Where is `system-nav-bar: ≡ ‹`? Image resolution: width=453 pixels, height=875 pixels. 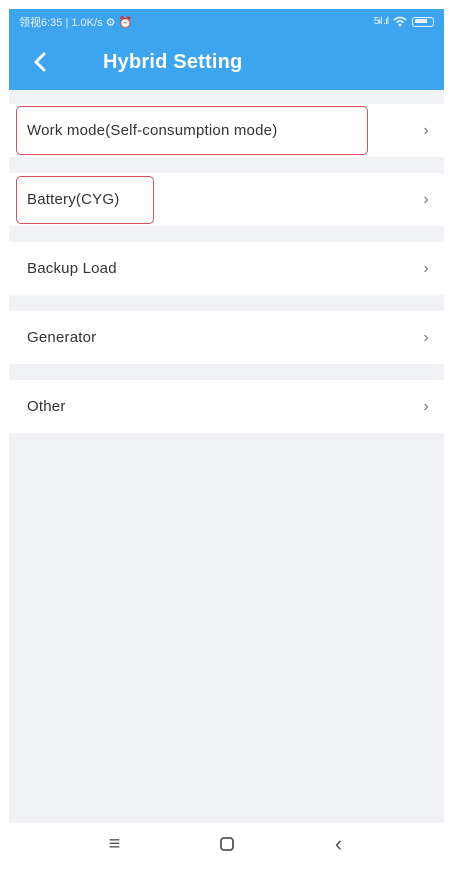
system-nav-bar: ≡ ‹ is located at coordinates (226, 844).